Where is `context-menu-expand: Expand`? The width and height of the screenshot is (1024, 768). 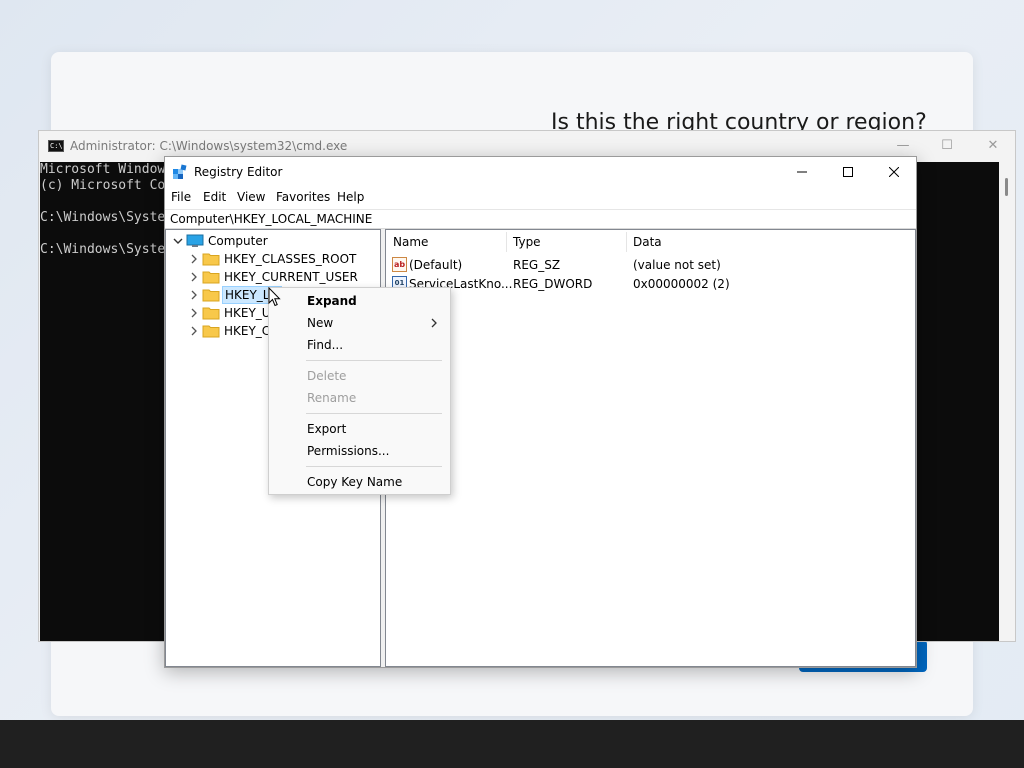
context-menu-expand: Expand is located at coordinates (359, 301).